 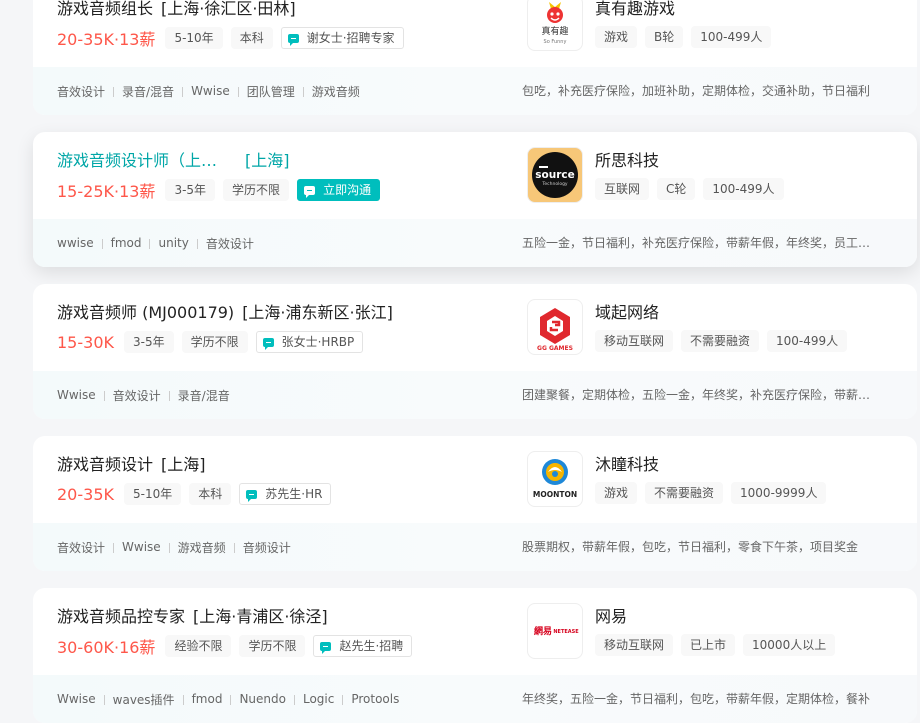 What do you see at coordinates (135, 699) in the screenshot?
I see `skill-tag: waves插件` at bounding box center [135, 699].